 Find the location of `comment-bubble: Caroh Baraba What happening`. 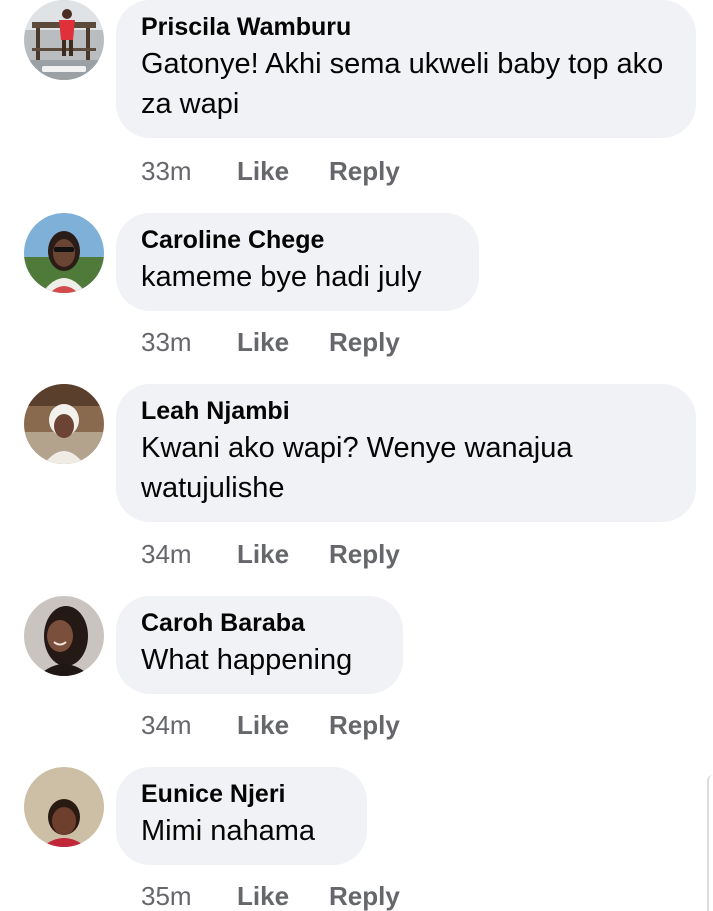

comment-bubble: Caroh Baraba What happening is located at coordinates (259, 645).